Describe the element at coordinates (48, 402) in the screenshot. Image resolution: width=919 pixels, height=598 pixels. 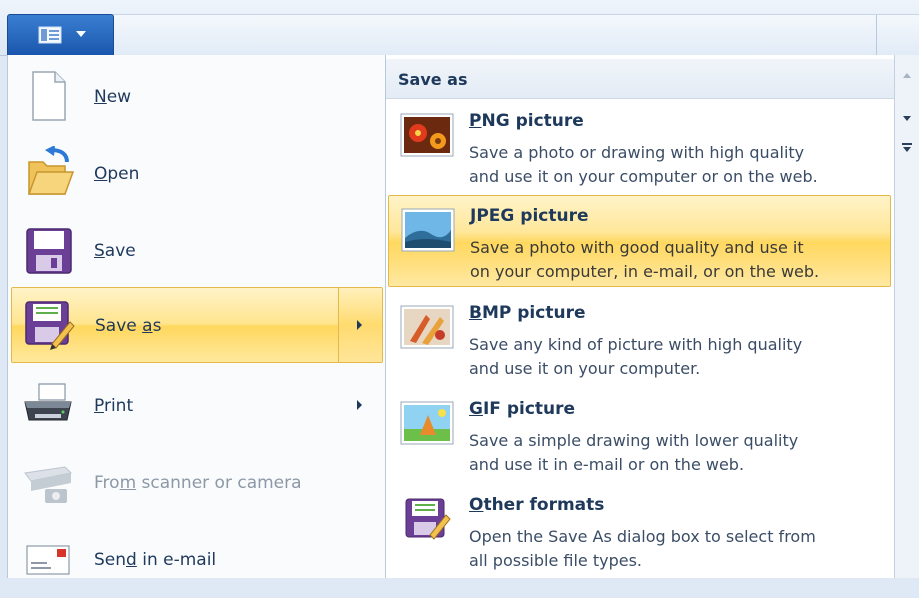
I see `printer-icon` at that location.